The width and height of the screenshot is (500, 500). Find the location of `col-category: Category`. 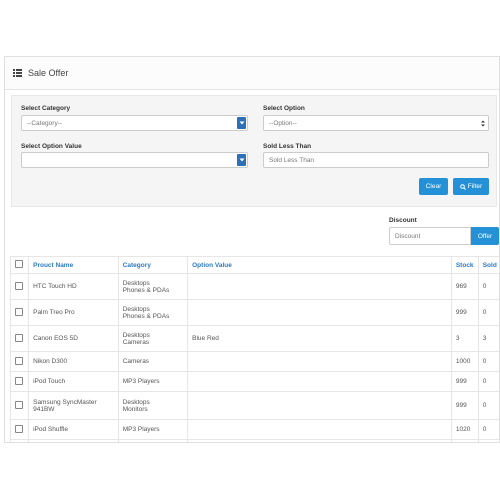

col-category: Category is located at coordinates (153, 265).